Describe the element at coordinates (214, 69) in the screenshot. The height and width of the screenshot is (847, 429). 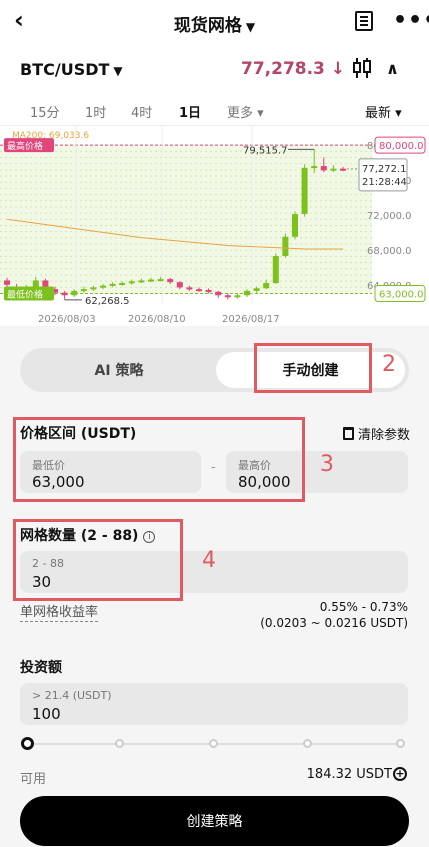
I see `pair-bar: BTC/USDT ▼ 77,278.3 ↓ ∧` at that location.